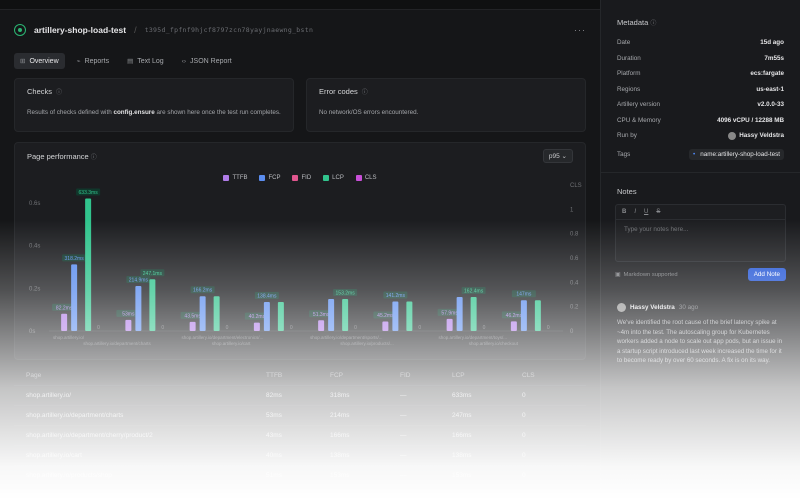 This screenshot has width=800, height=500. What do you see at coordinates (772, 43) in the screenshot?
I see `meta-value: 15d ago` at bounding box center [772, 43].